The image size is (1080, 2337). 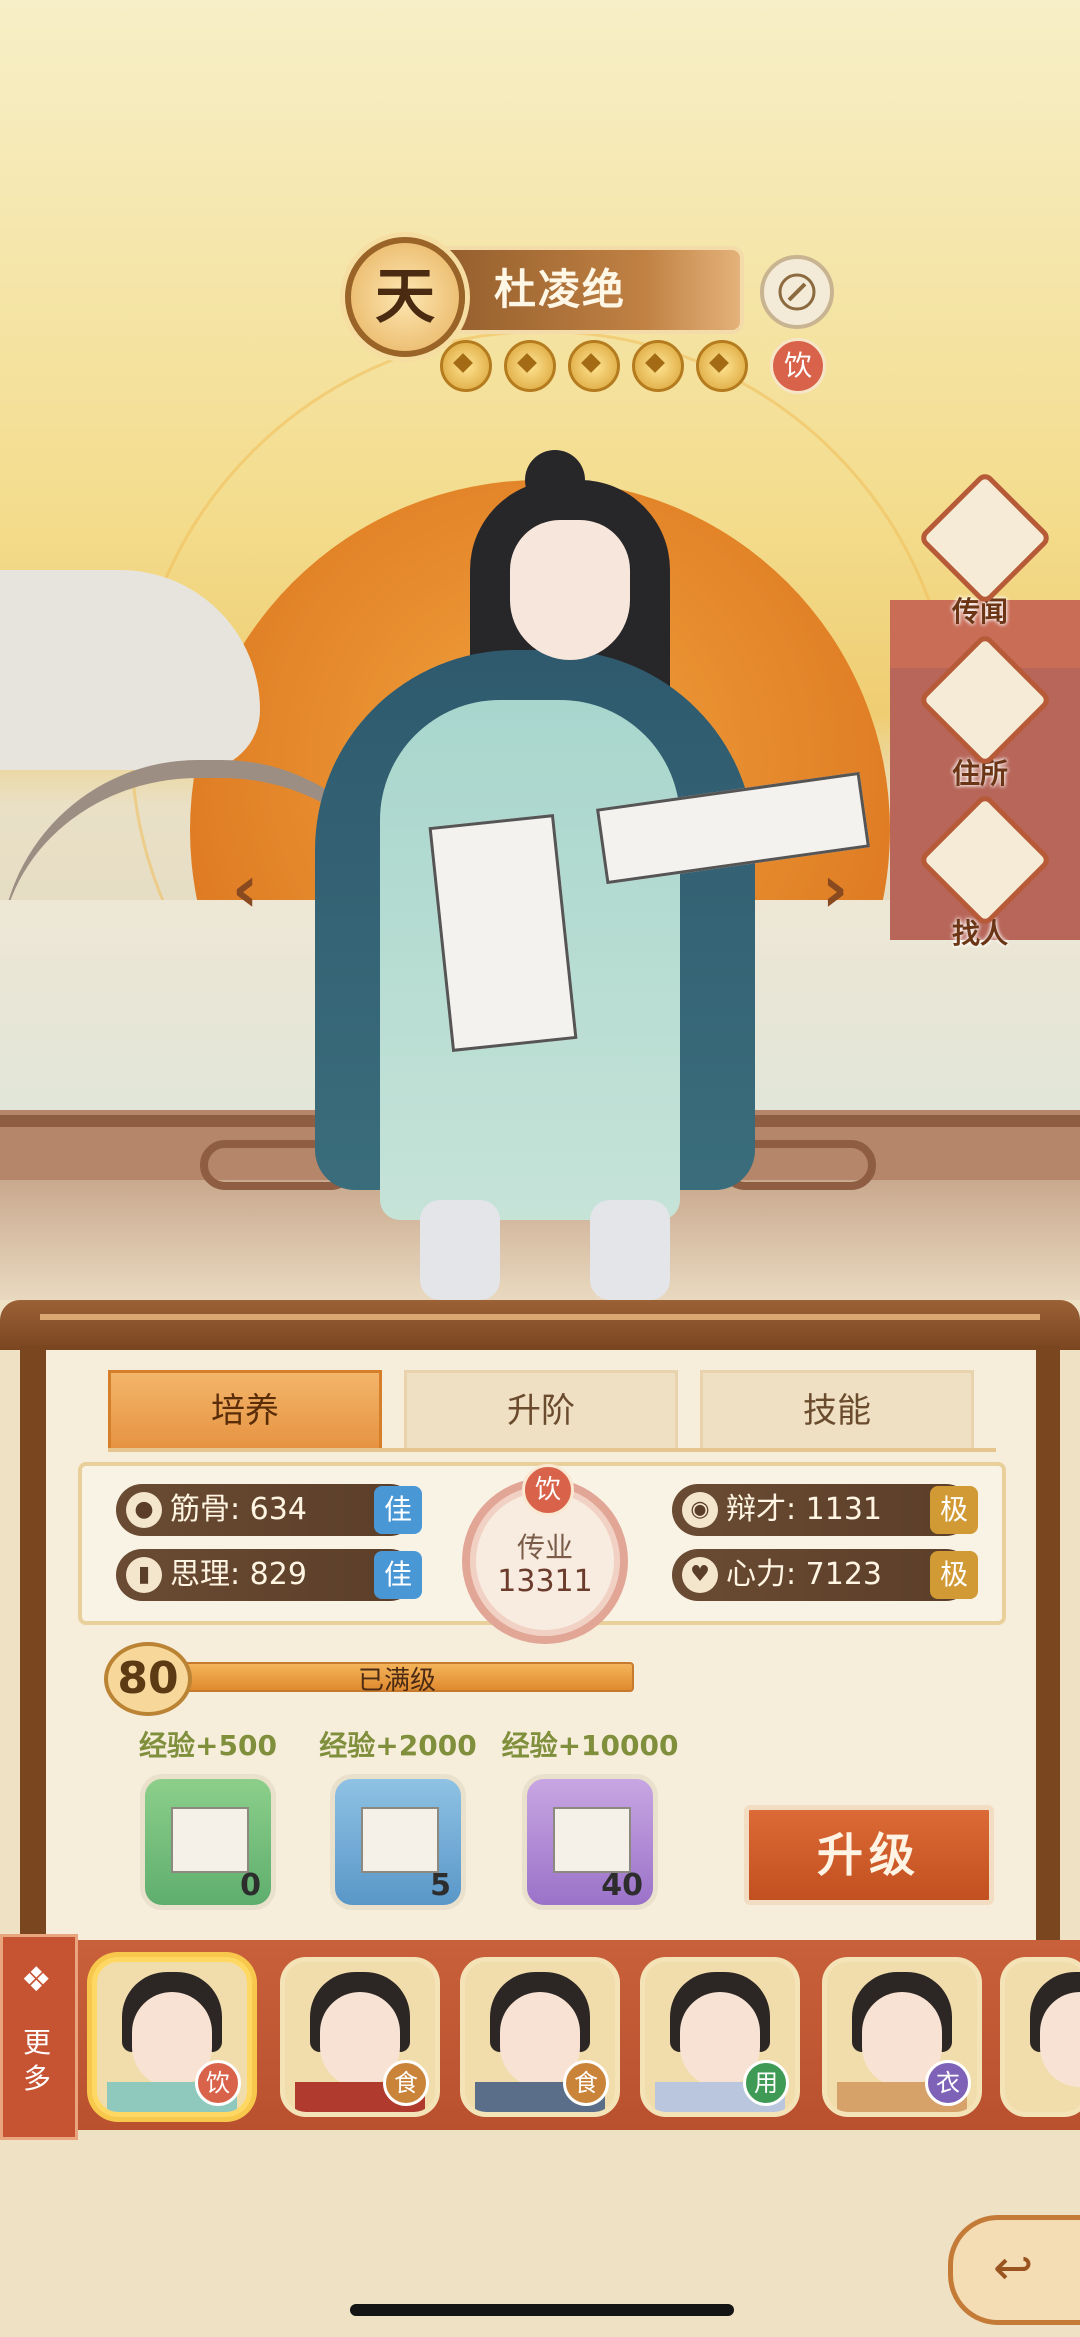 I want to click on side-button-rumors: 传闻, so click(x=985, y=550).